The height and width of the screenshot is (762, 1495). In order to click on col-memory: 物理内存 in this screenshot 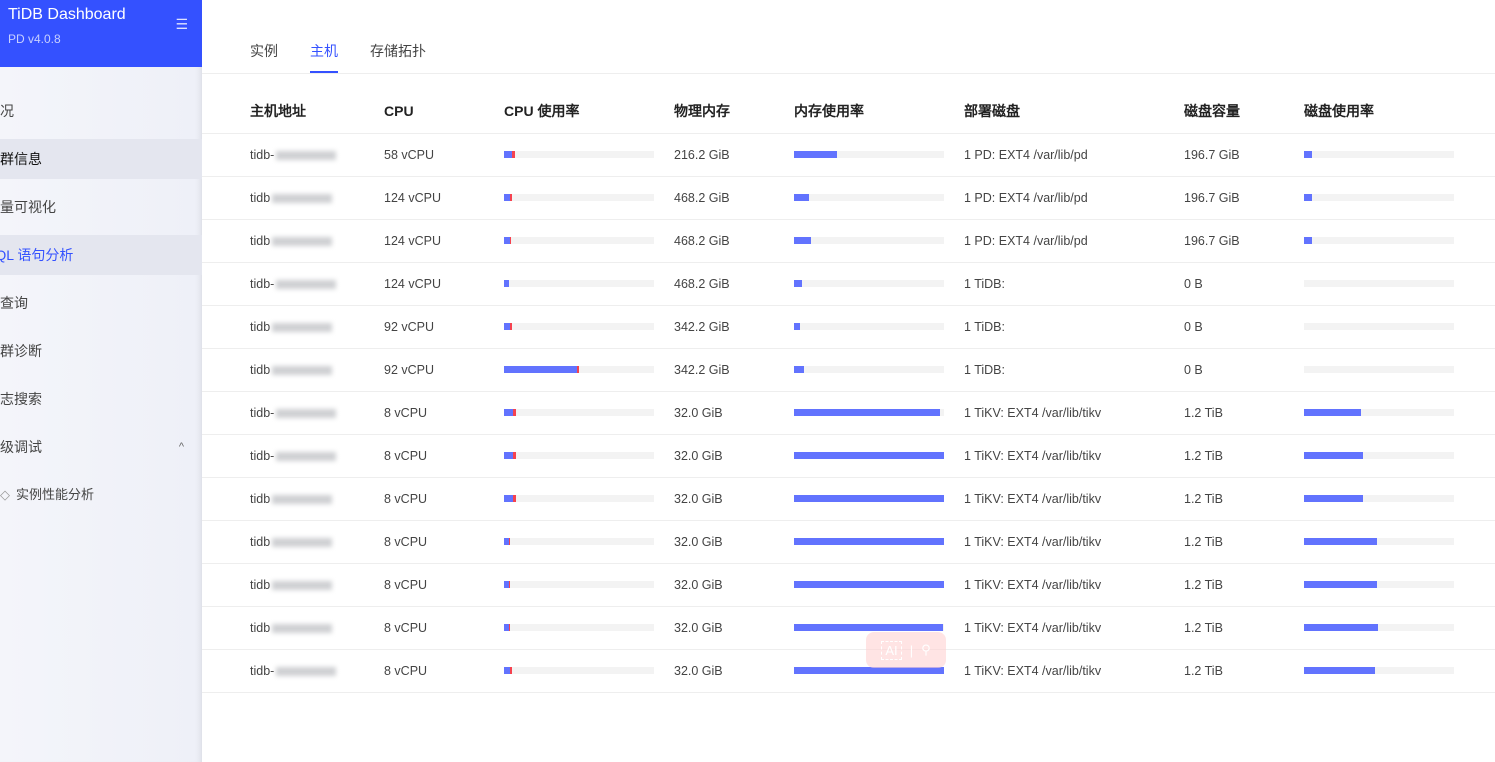, I will do `click(734, 112)`.